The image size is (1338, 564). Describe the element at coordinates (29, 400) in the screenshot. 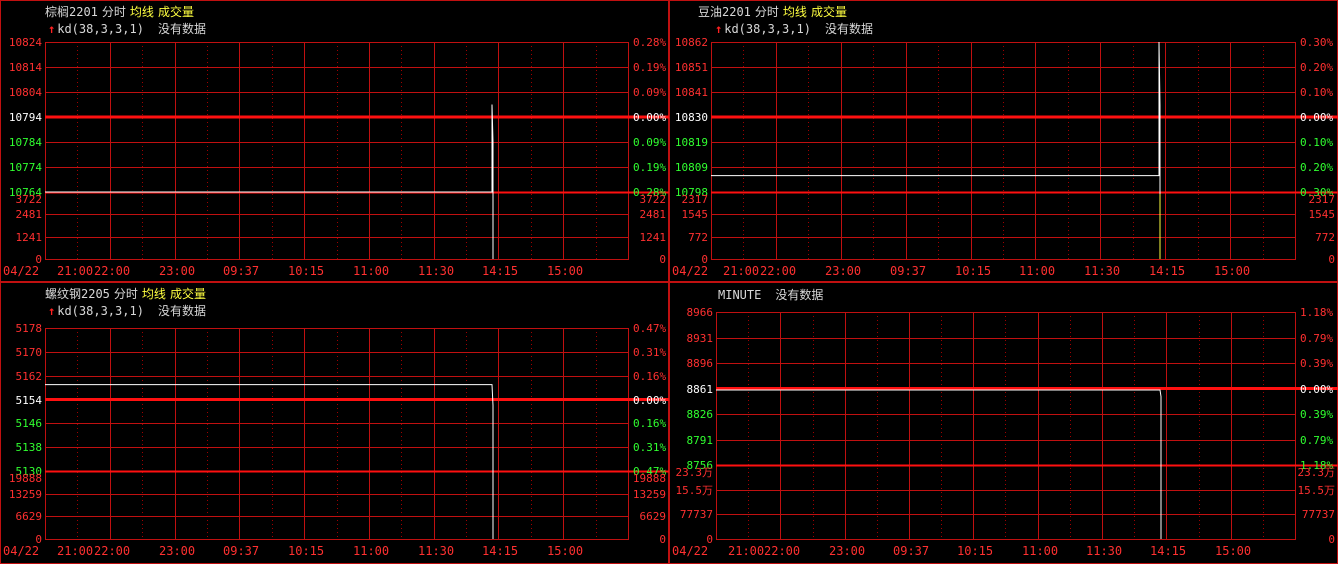

I see `price-tick-label: 5154` at that location.